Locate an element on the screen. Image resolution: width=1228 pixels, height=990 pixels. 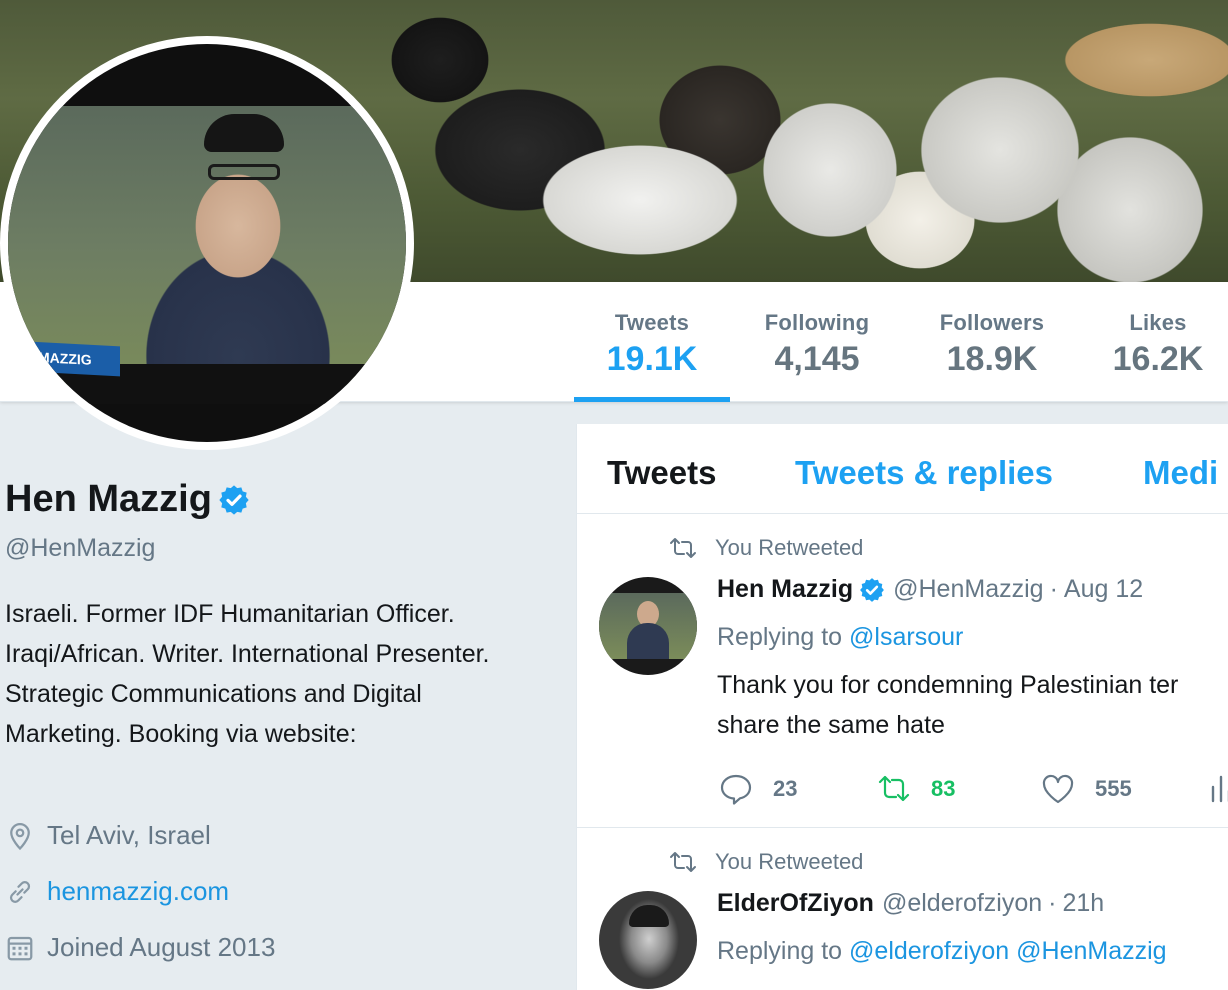
tweet-header: Hen Mazzig @HenMazzig · Aug 12 is located at coordinates (930, 589).